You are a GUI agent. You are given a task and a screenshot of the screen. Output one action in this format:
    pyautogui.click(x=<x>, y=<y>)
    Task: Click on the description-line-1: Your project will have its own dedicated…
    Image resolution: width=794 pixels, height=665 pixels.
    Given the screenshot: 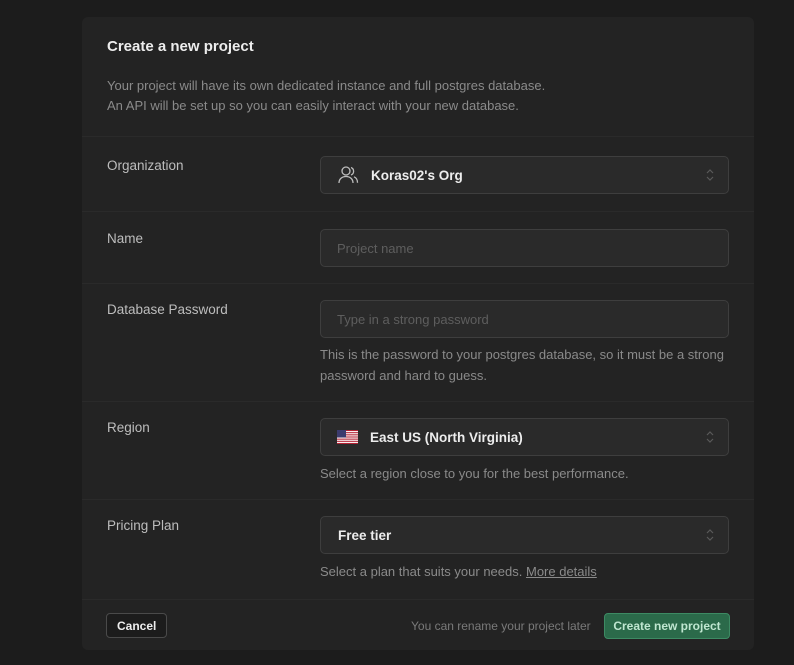 What is the action you would take?
    pyautogui.click(x=326, y=85)
    